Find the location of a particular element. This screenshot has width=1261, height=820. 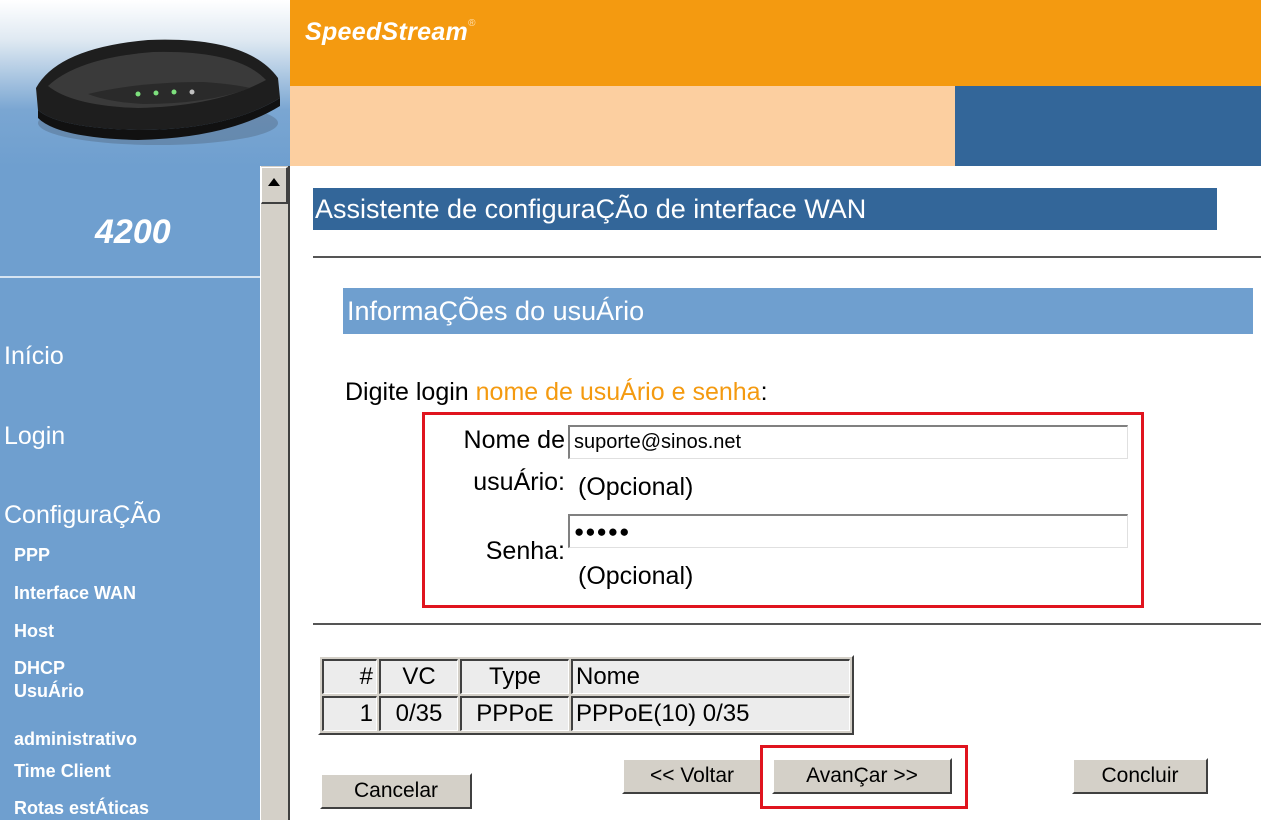

header-accent is located at coordinates (1108, 126).